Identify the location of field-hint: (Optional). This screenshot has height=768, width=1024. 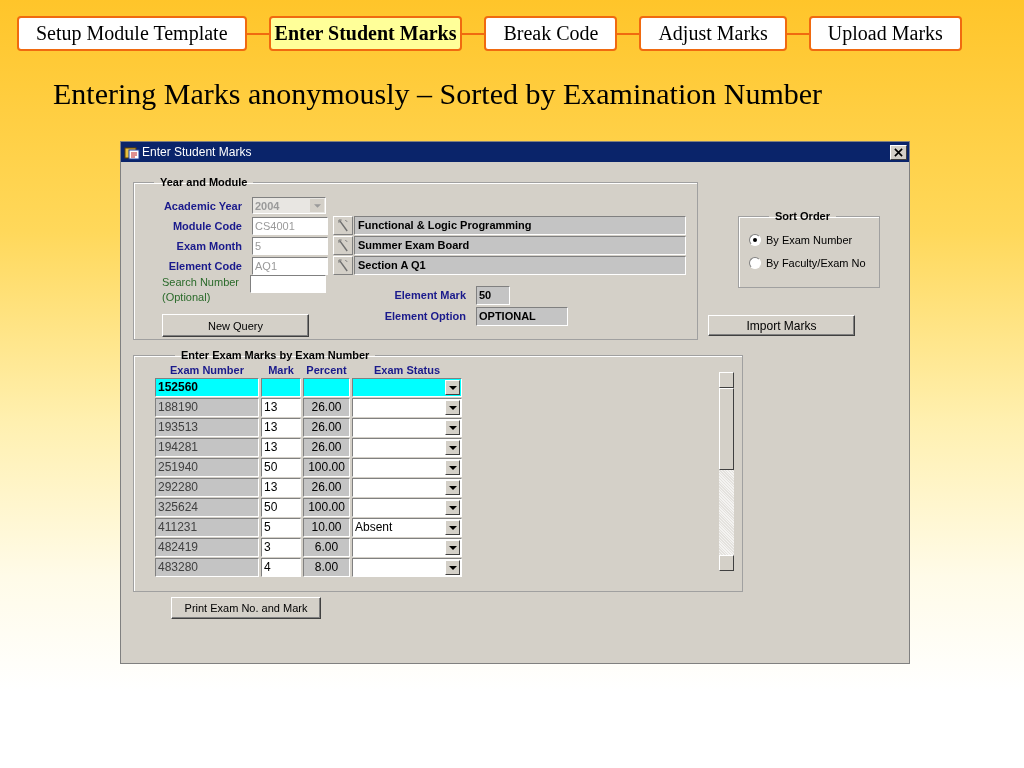
(187, 297).